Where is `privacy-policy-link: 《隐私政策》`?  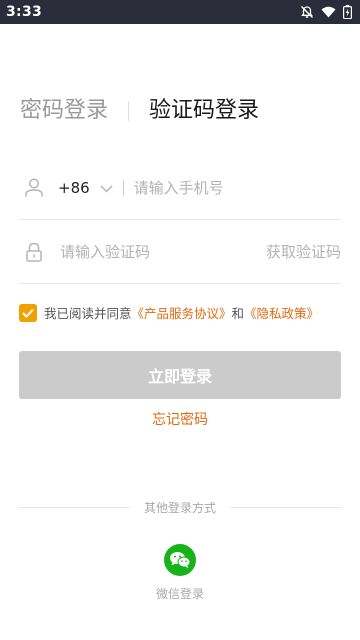
privacy-policy-link: 《隐私政策》 is located at coordinates (281, 313).